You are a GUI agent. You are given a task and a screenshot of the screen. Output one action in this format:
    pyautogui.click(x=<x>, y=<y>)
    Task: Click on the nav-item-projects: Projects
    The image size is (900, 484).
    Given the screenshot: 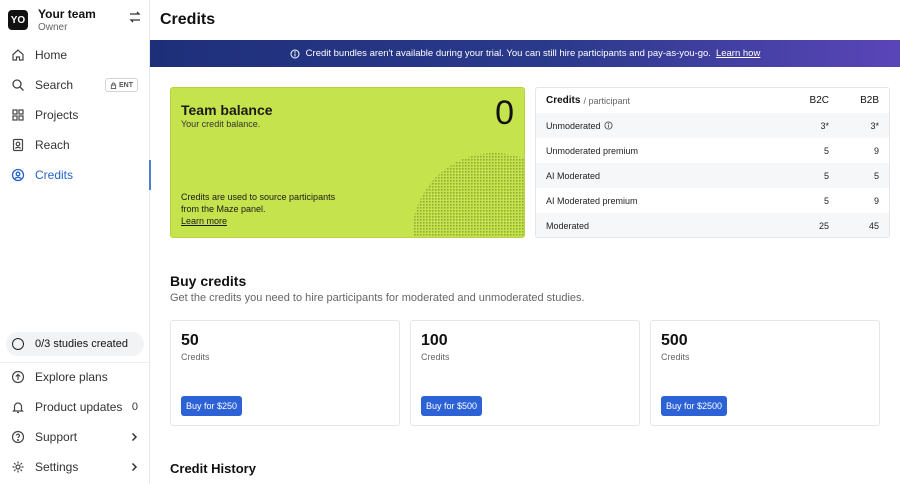 What is the action you would take?
    pyautogui.click(x=75, y=115)
    